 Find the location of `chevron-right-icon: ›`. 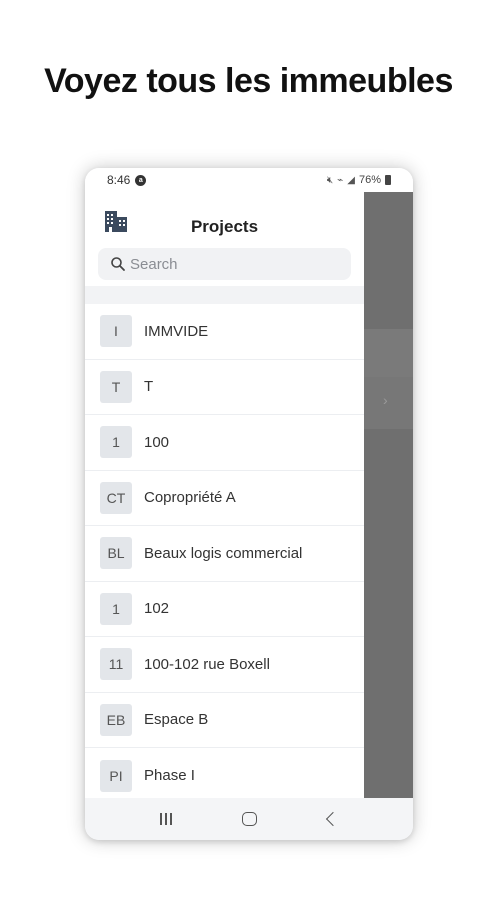

chevron-right-icon: › is located at coordinates (385, 400).